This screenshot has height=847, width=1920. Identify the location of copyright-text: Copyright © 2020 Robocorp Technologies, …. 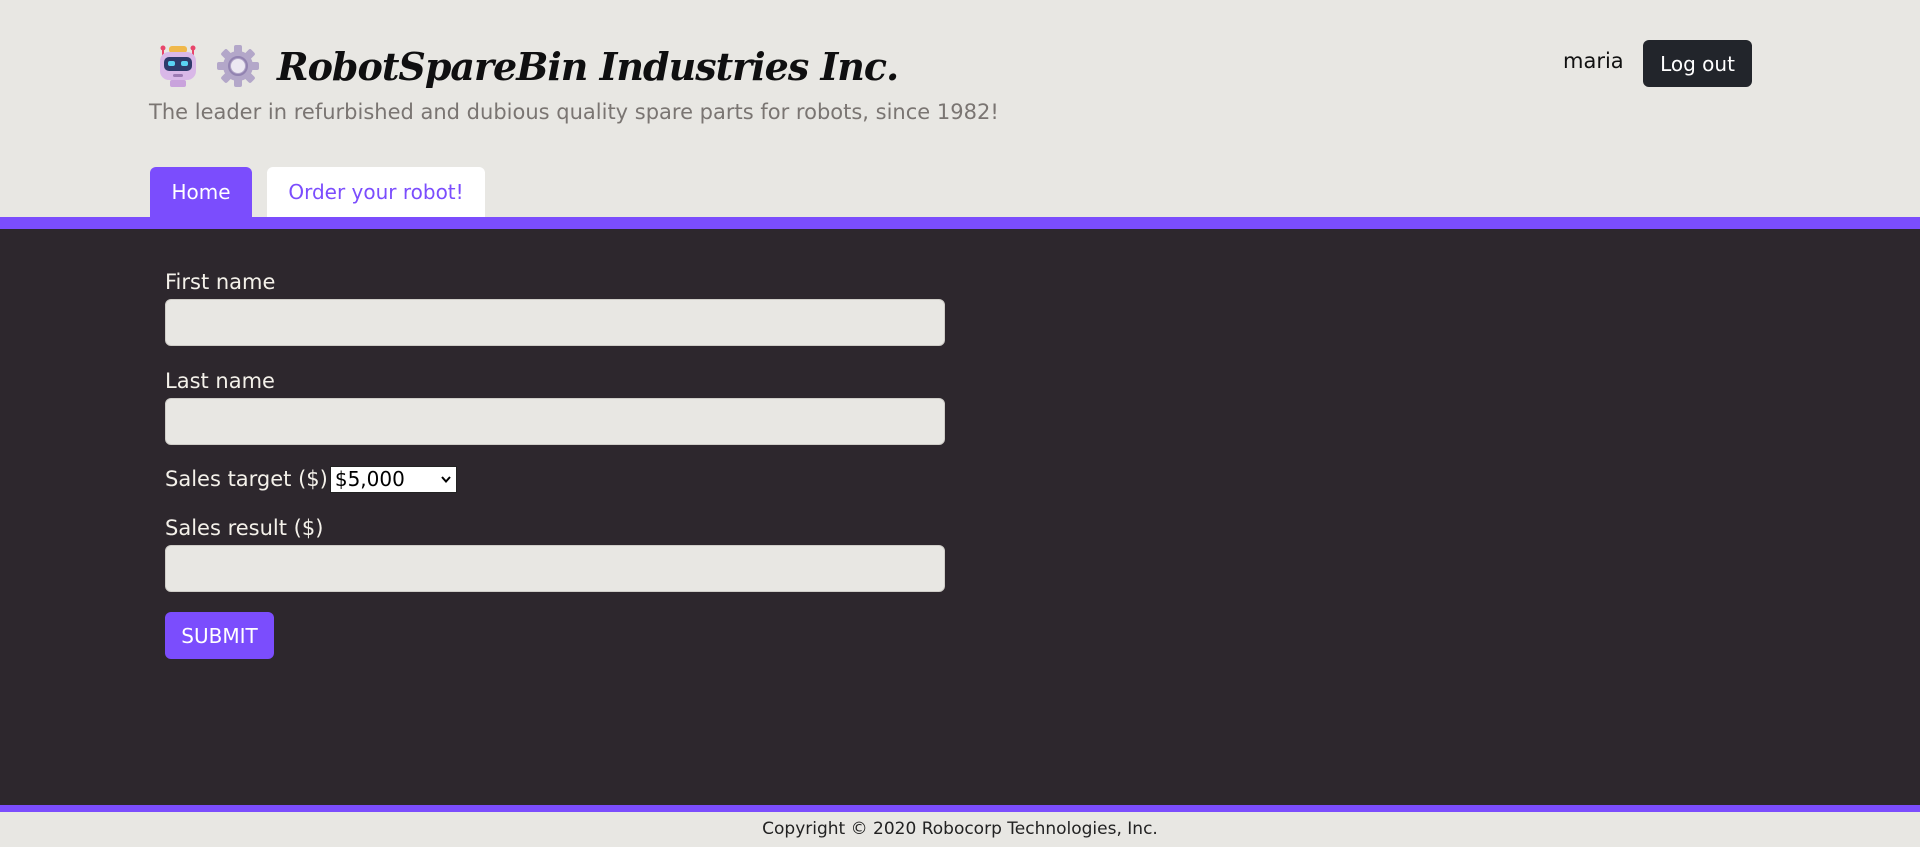
(960, 829).